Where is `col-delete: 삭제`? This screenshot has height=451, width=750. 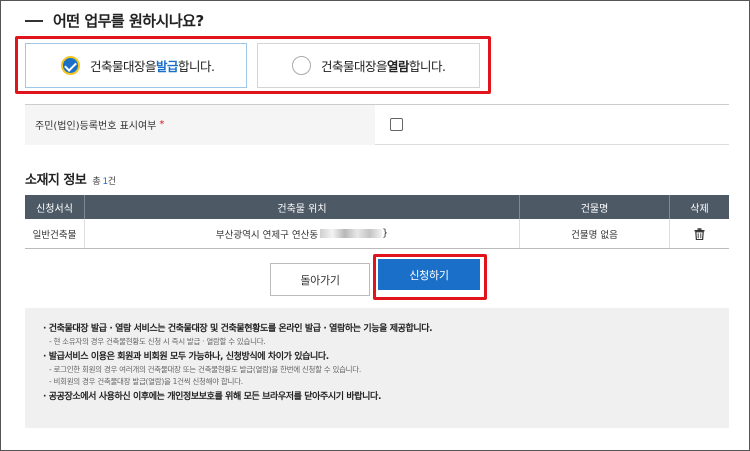 col-delete: 삭제 is located at coordinates (699, 209).